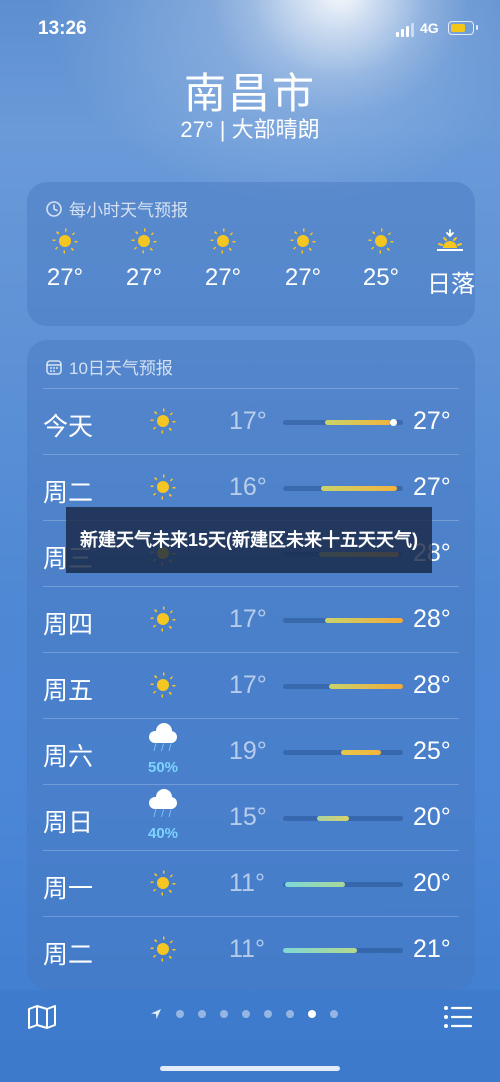 This screenshot has width=500, height=1082. What do you see at coordinates (163, 767) in the screenshot?
I see `precip-chance: 50%` at bounding box center [163, 767].